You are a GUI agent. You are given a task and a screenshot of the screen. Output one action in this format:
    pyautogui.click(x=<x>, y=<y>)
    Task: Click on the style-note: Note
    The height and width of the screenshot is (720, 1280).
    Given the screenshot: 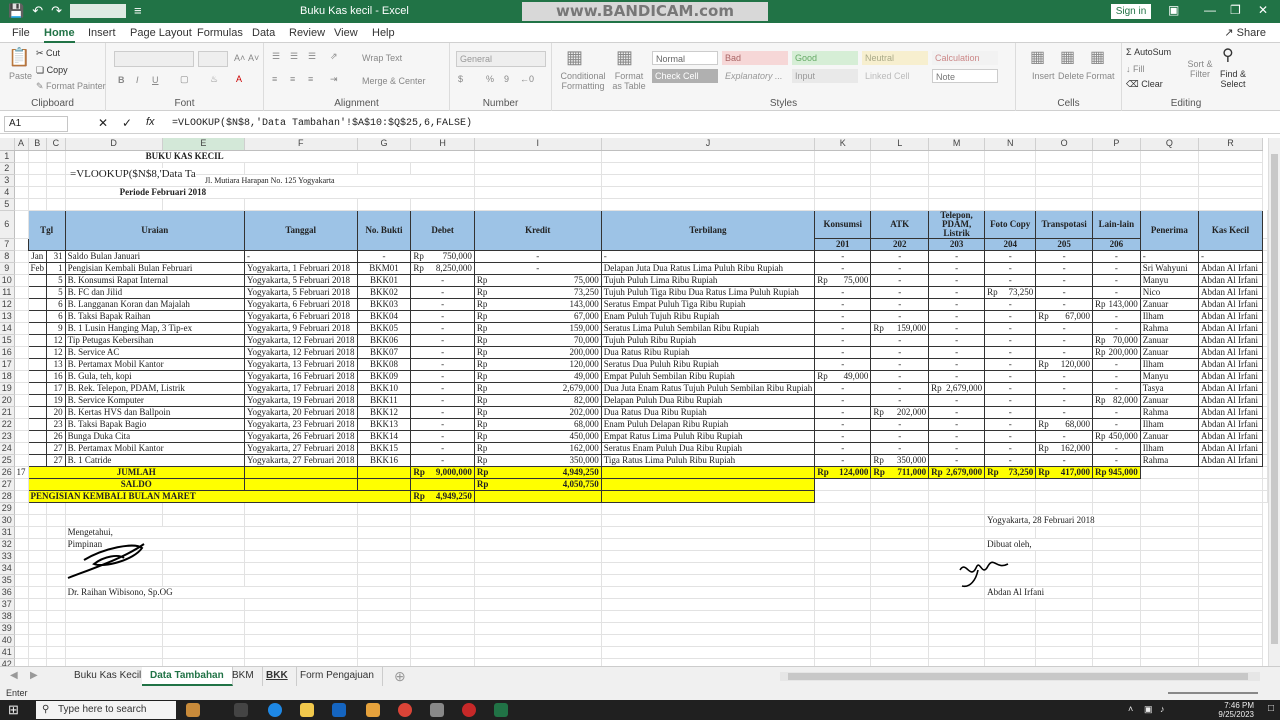 What is the action you would take?
    pyautogui.click(x=965, y=76)
    